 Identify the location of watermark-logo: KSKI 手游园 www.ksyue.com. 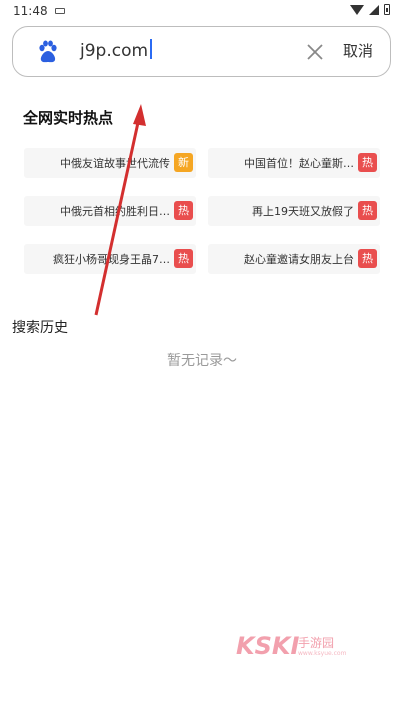
(296, 647).